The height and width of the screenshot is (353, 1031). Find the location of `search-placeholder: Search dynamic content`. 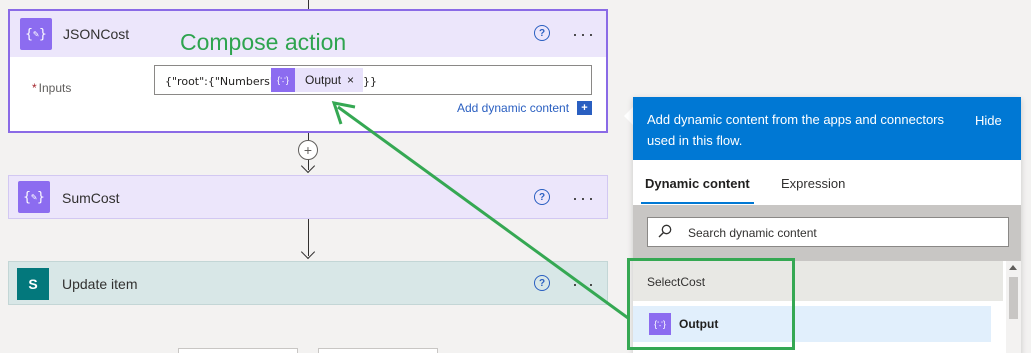

search-placeholder: Search dynamic content is located at coordinates (752, 233).